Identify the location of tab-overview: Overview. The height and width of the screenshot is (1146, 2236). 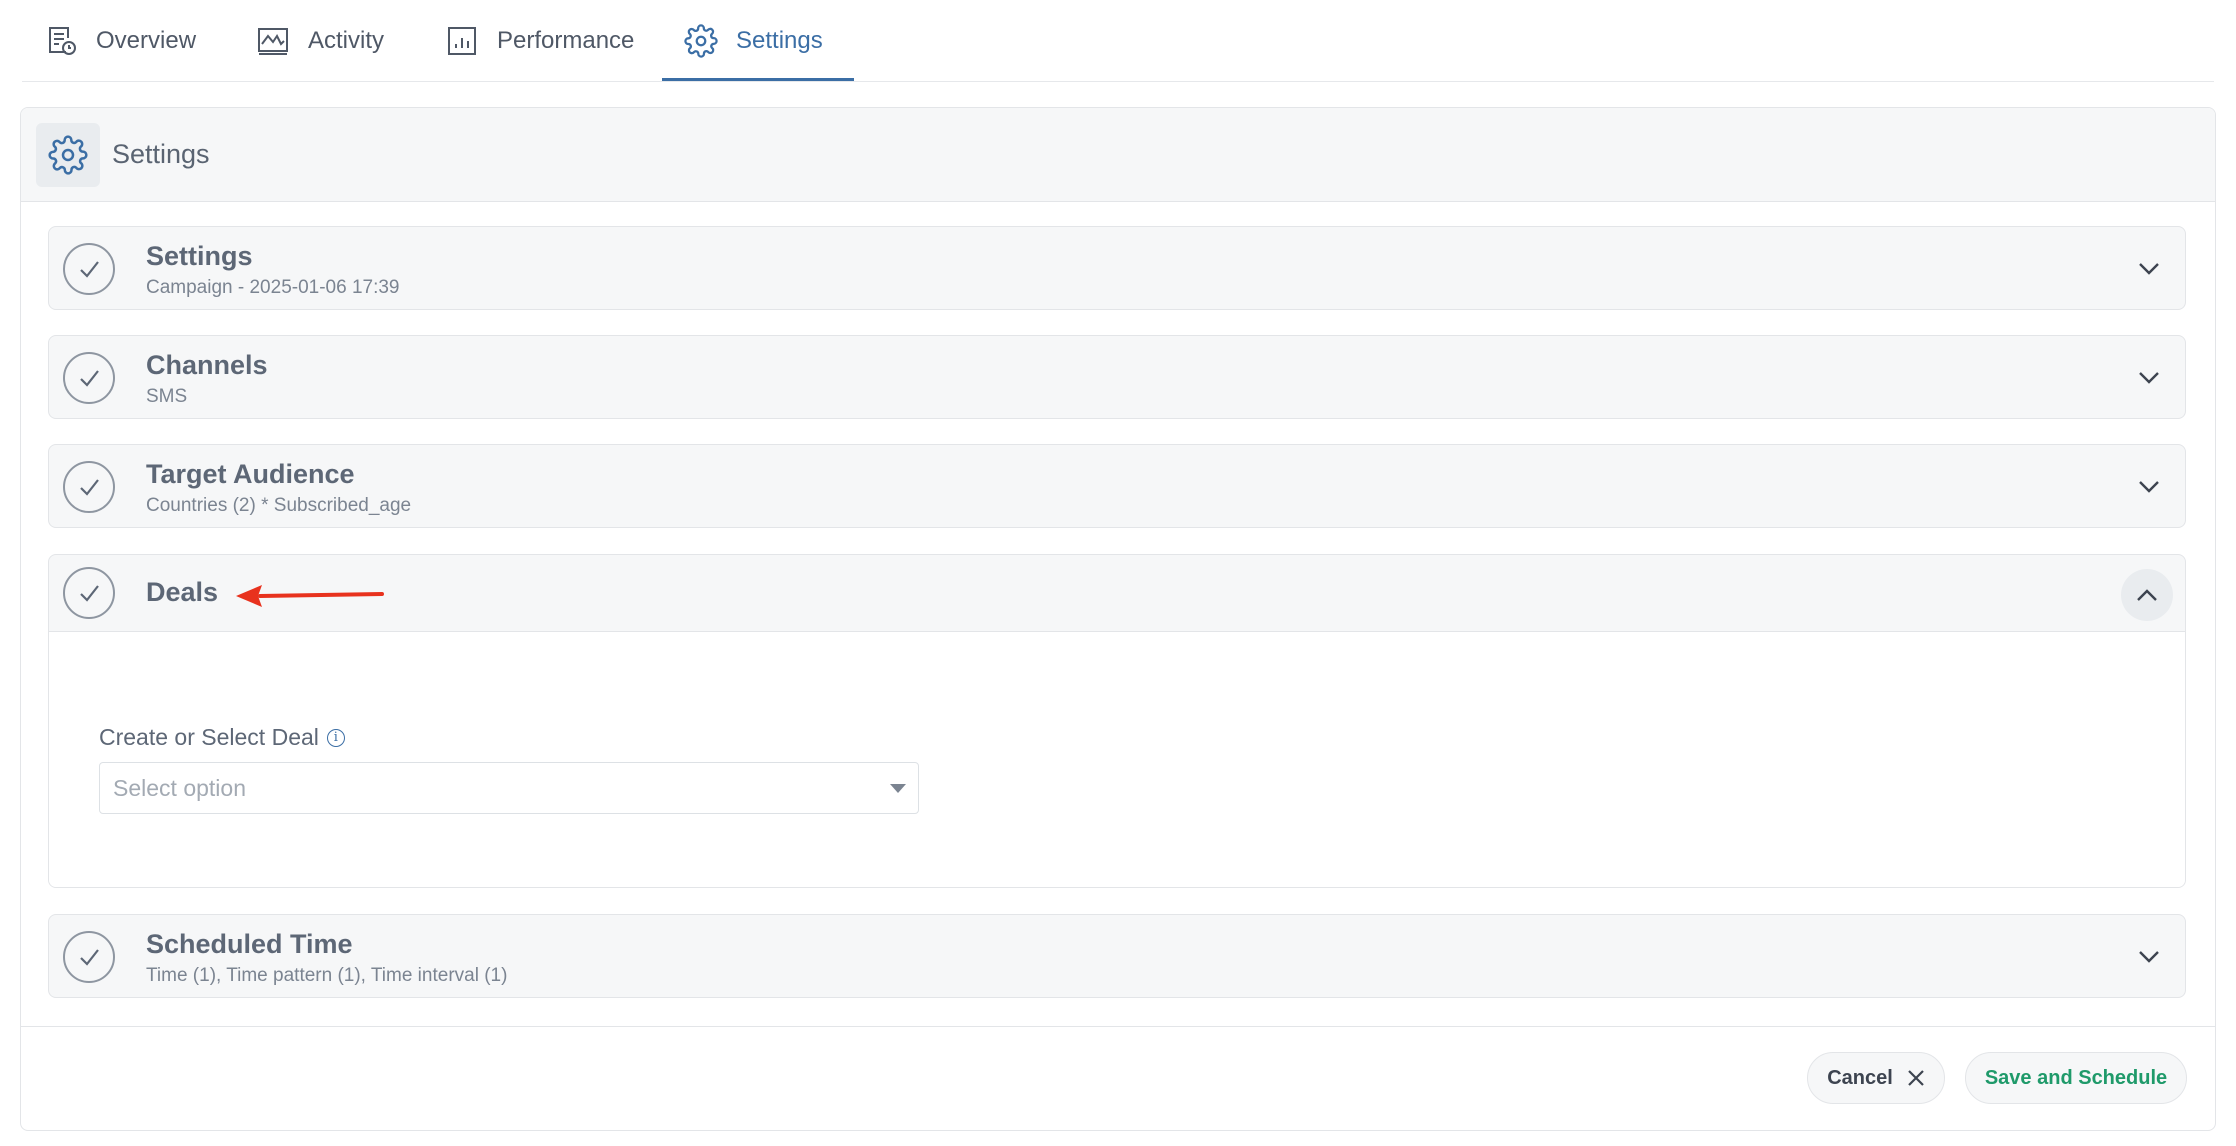
(120, 41).